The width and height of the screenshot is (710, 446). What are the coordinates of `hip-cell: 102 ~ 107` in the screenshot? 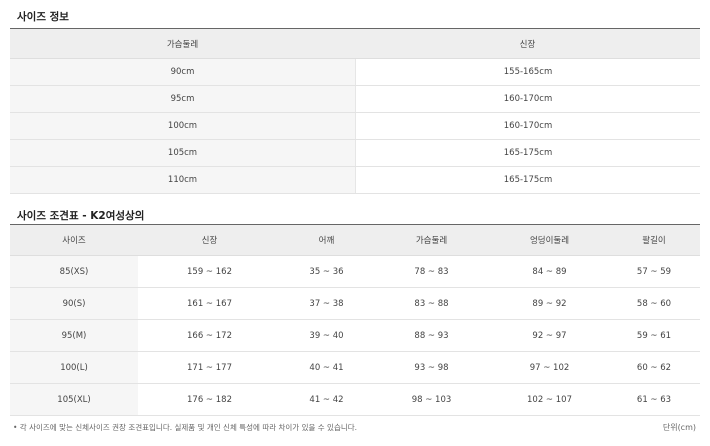 It's located at (549, 399).